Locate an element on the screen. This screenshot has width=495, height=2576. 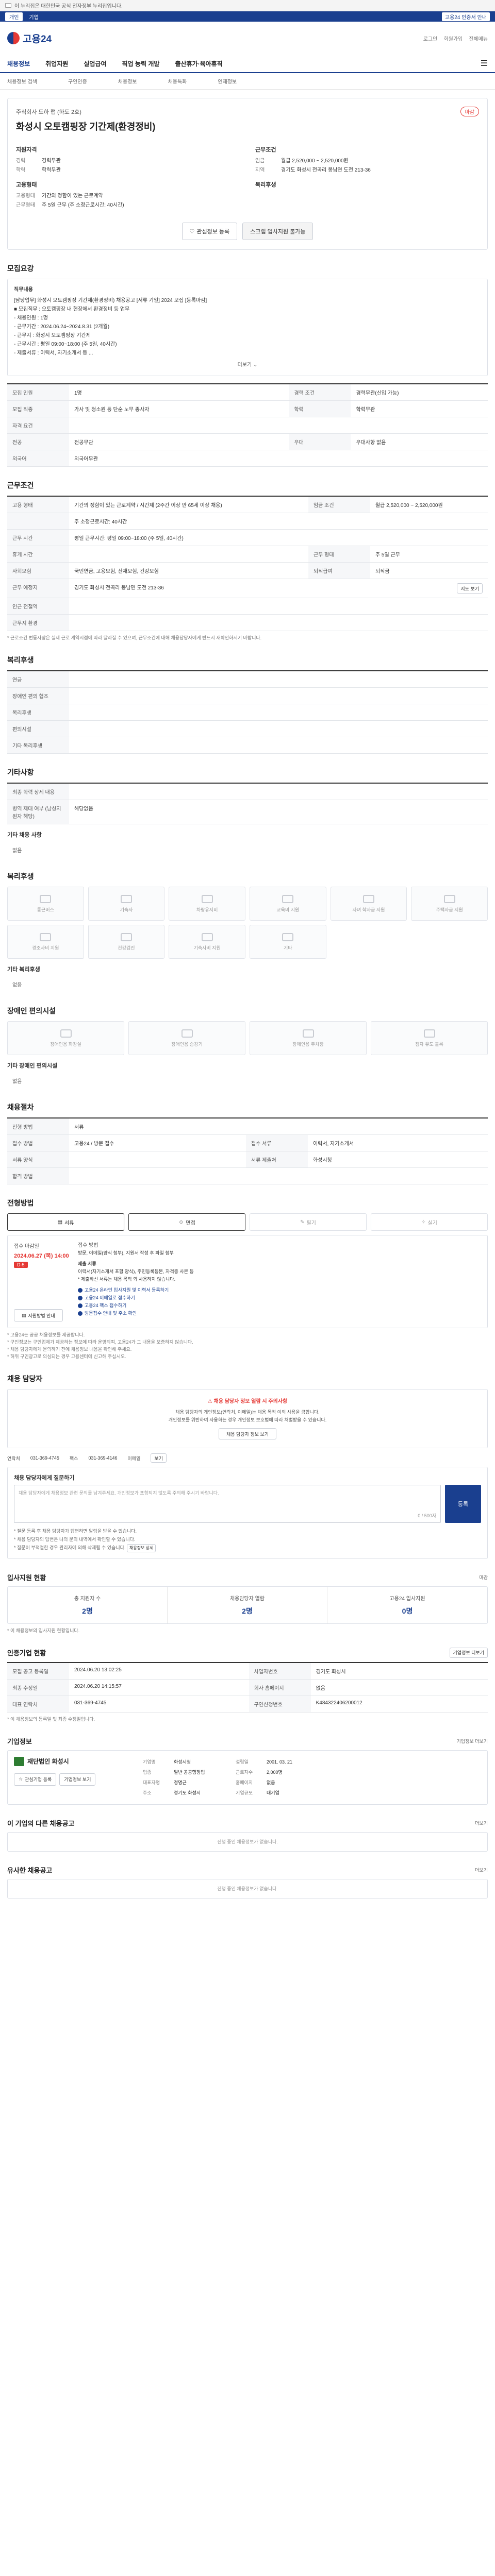
channel-link-label: 고용24 온라인 입사지원 및 이력서 등록하기 is located at coordinates (127, 1290).